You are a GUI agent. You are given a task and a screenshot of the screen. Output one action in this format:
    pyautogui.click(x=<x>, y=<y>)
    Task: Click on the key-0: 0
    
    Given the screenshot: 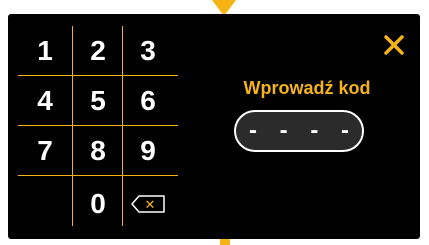 What is the action you would take?
    pyautogui.click(x=98, y=204)
    